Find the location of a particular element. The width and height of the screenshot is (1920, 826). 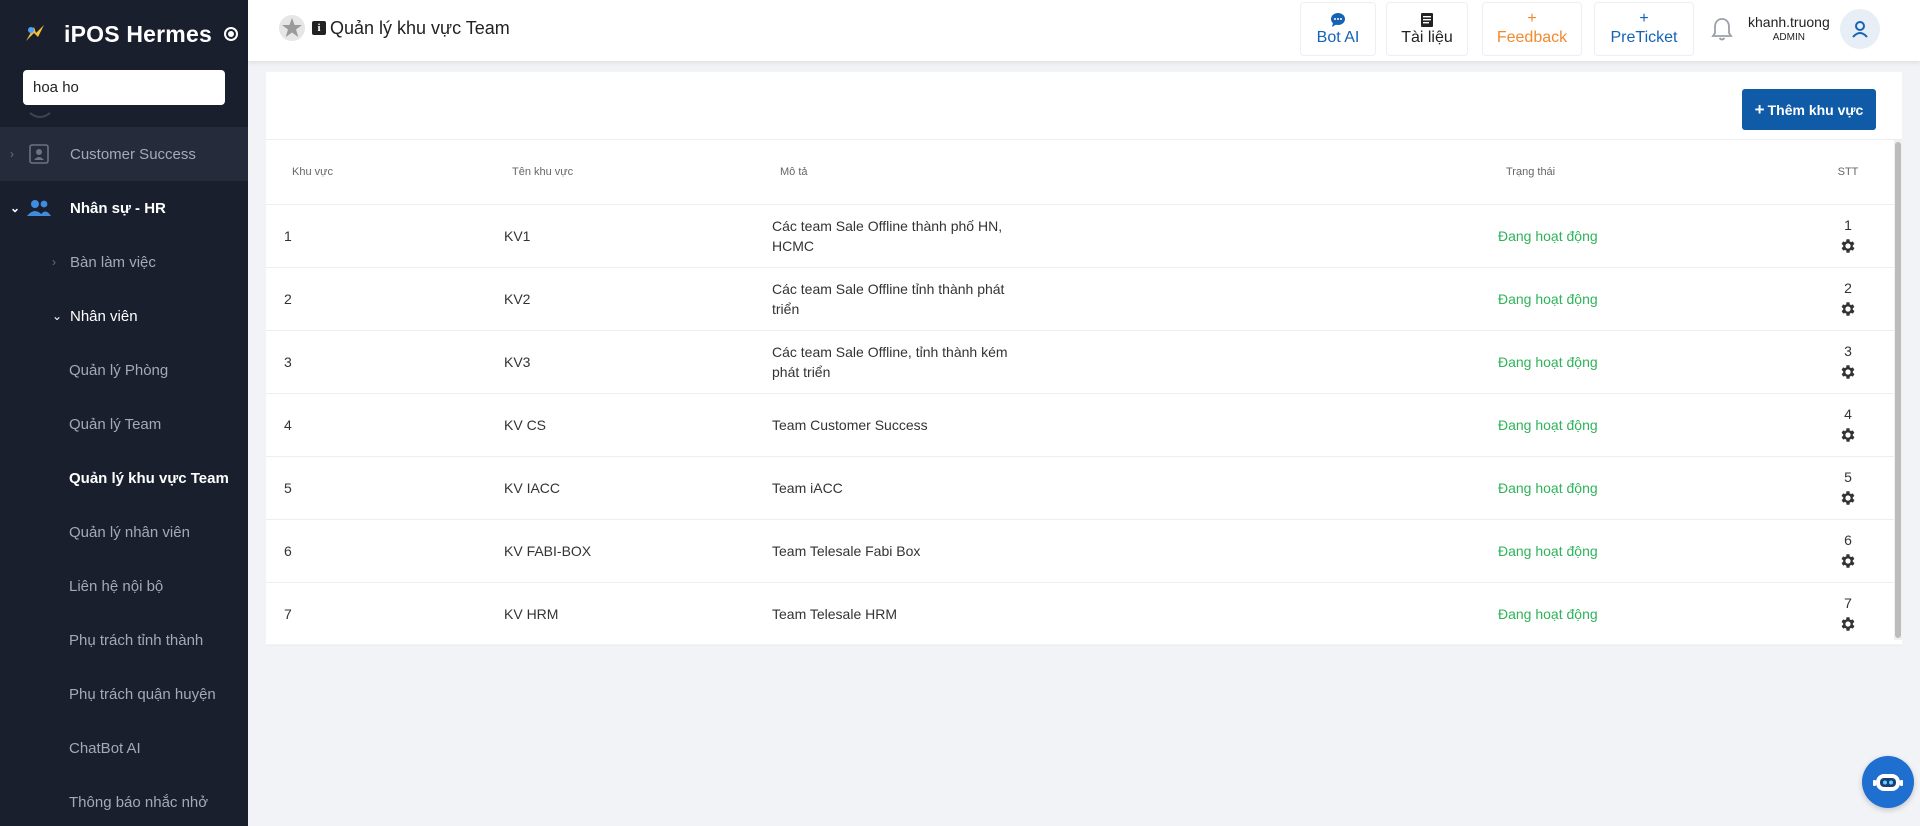

sidebar-item-team-area-mgmt: Quản lý khu vực Team is located at coordinates (124, 478).